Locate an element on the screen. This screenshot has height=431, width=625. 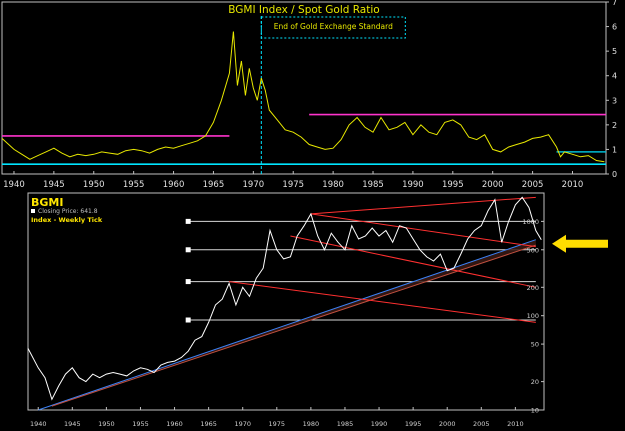
ratio-x-tick-label: 2000 is located at coordinates (493, 185).